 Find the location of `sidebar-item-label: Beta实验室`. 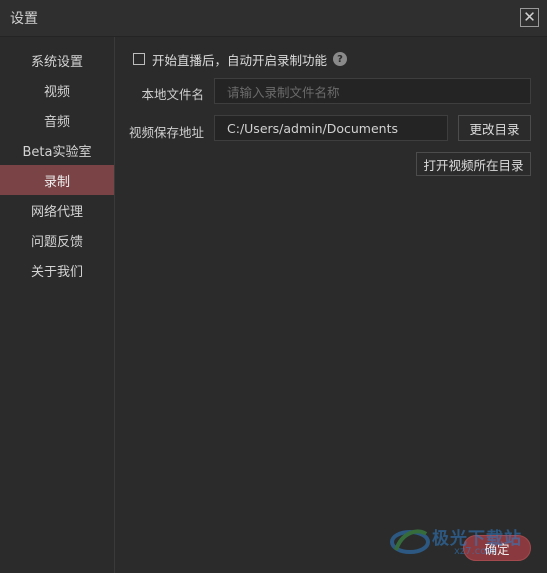

sidebar-item-label: Beta实验室 is located at coordinates (57, 152).